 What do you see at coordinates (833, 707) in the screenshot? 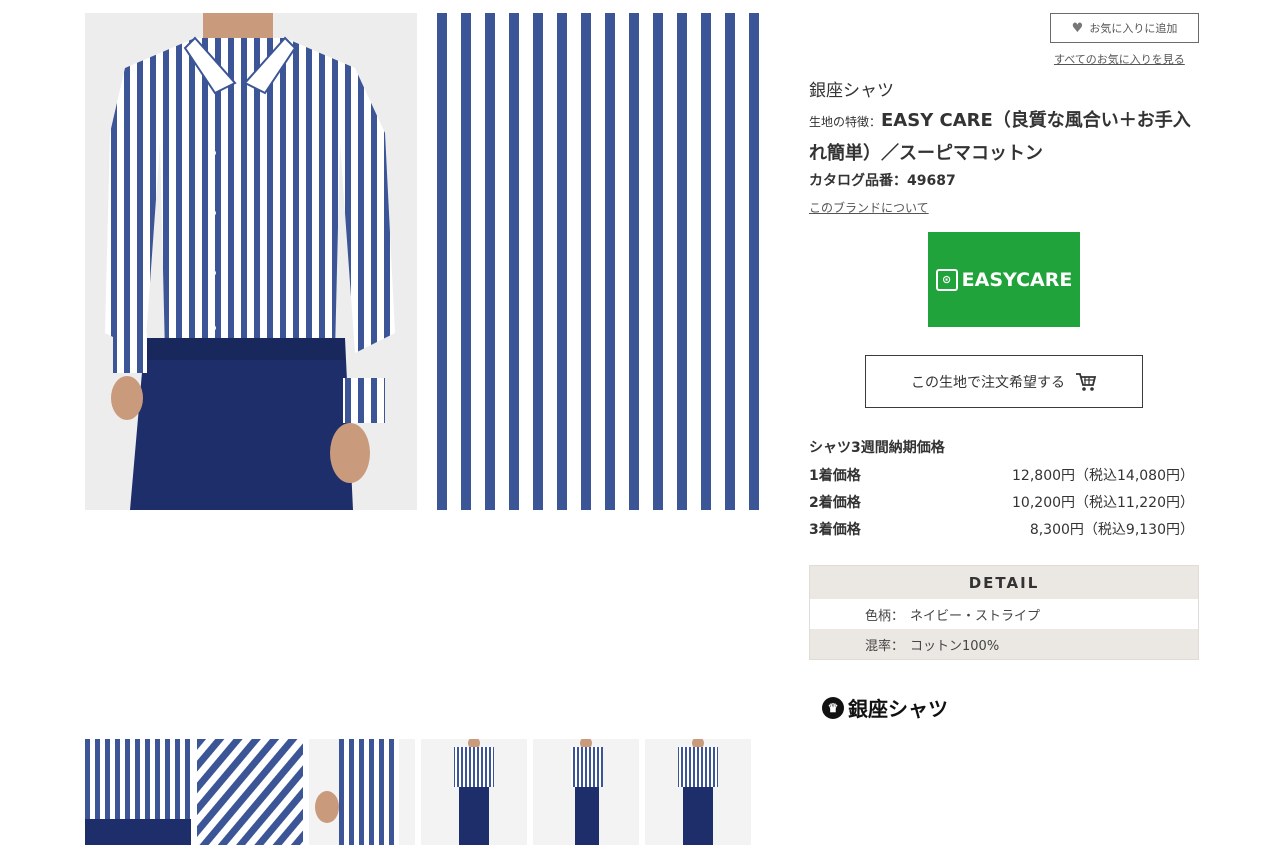
I see `logo-mark-icon: ♛` at bounding box center [833, 707].